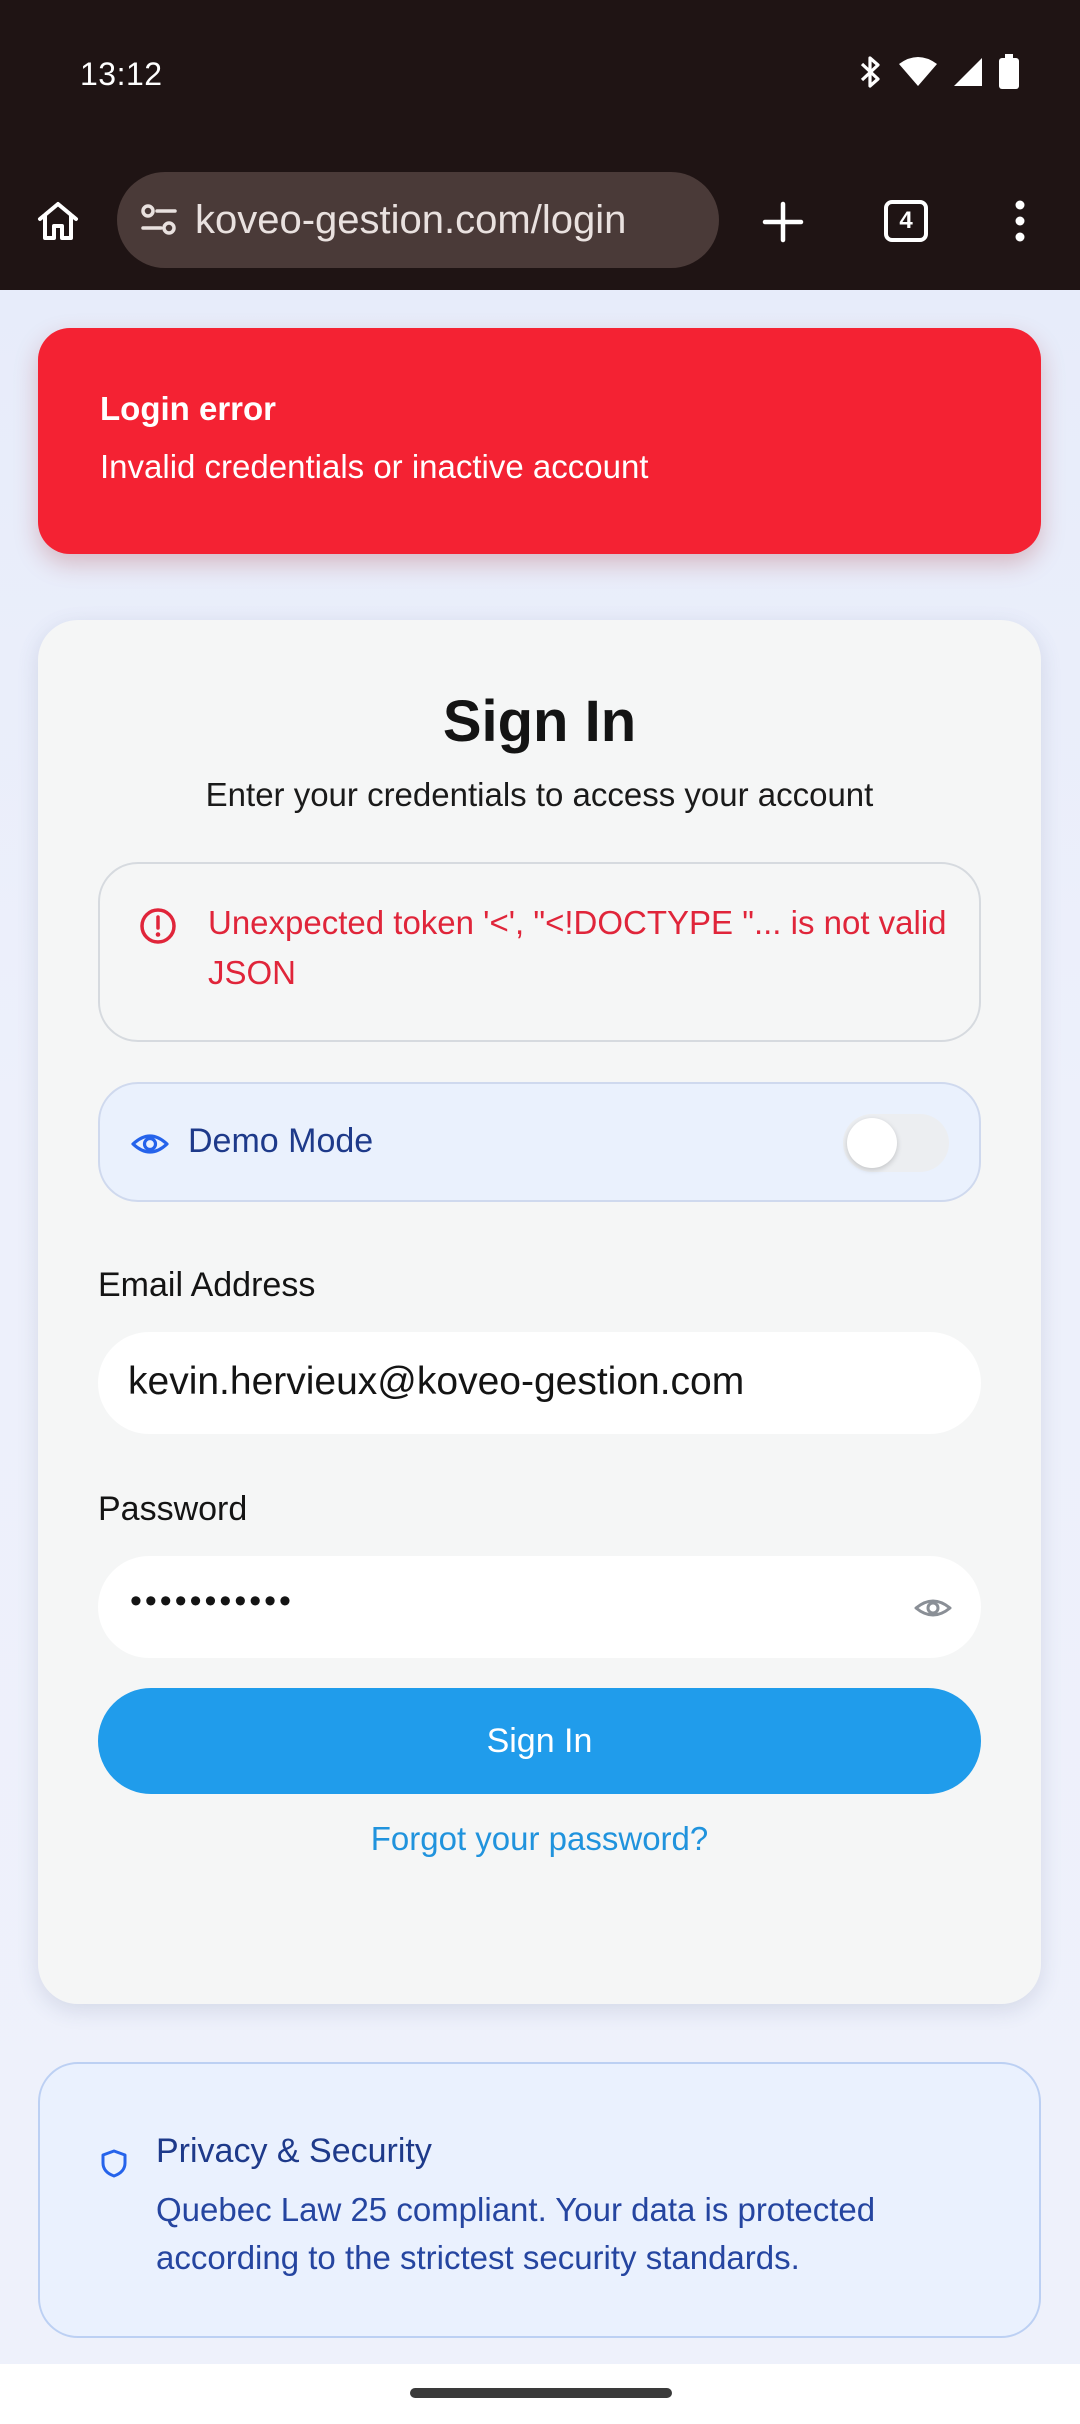  What do you see at coordinates (207, 1285) in the screenshot?
I see `email-label: Email Address` at bounding box center [207, 1285].